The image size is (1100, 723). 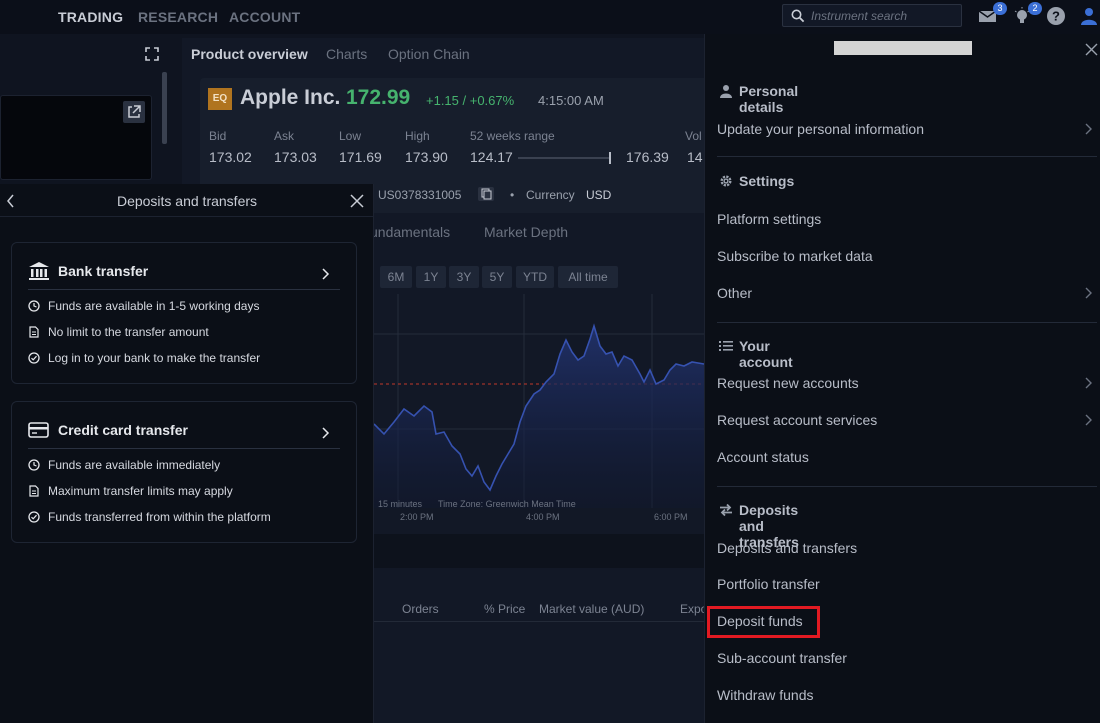 What do you see at coordinates (798, 16) in the screenshot?
I see `search-icon` at bounding box center [798, 16].